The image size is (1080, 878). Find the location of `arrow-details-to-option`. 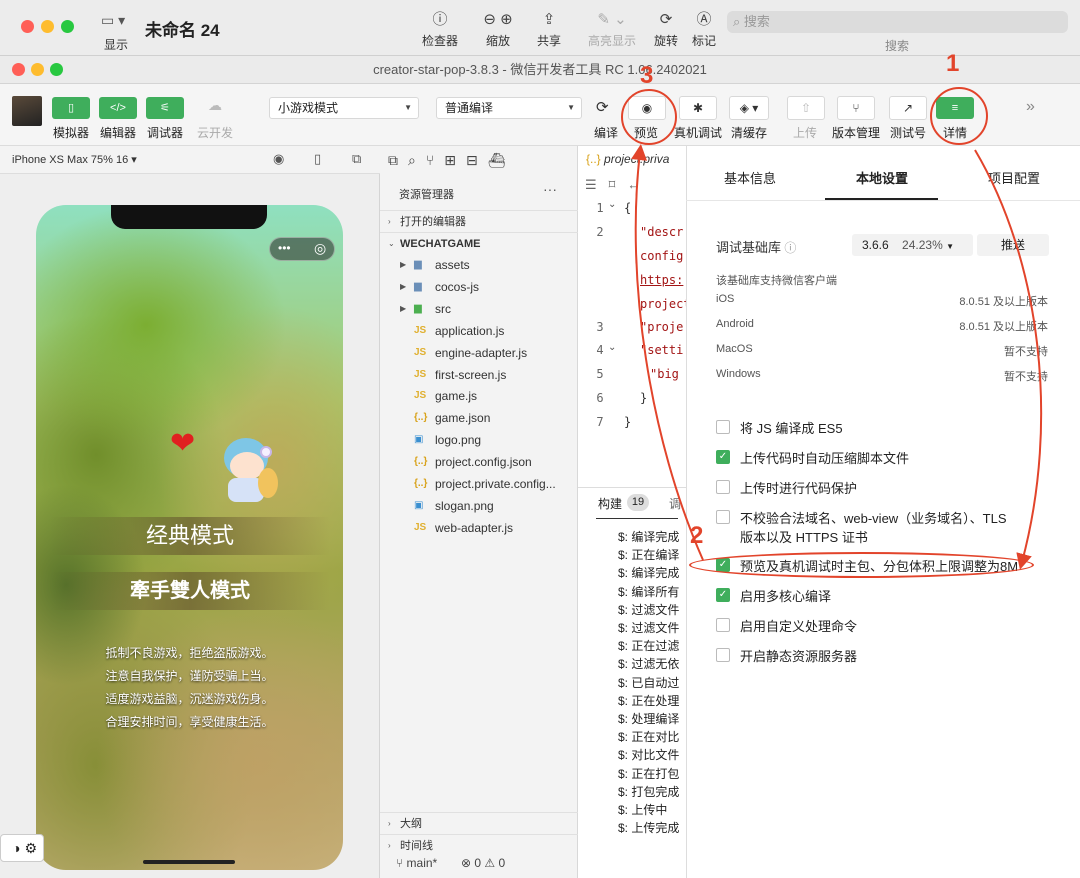

arrow-details-to-option is located at coordinates (1008, 359).